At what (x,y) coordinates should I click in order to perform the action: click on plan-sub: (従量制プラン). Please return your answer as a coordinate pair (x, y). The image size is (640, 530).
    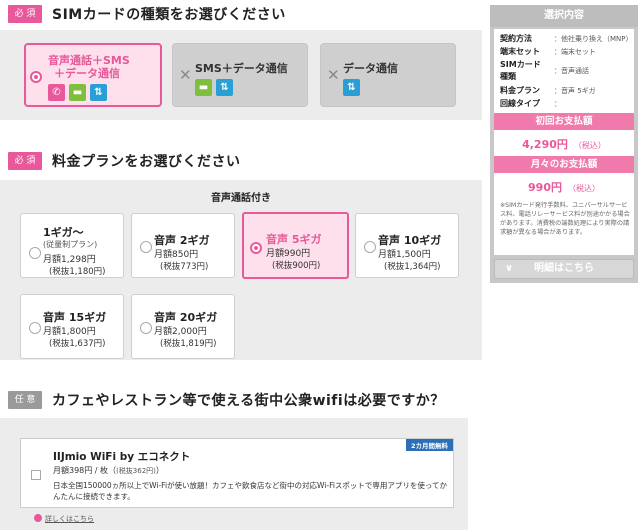
    Looking at the image, I should click on (70, 244).